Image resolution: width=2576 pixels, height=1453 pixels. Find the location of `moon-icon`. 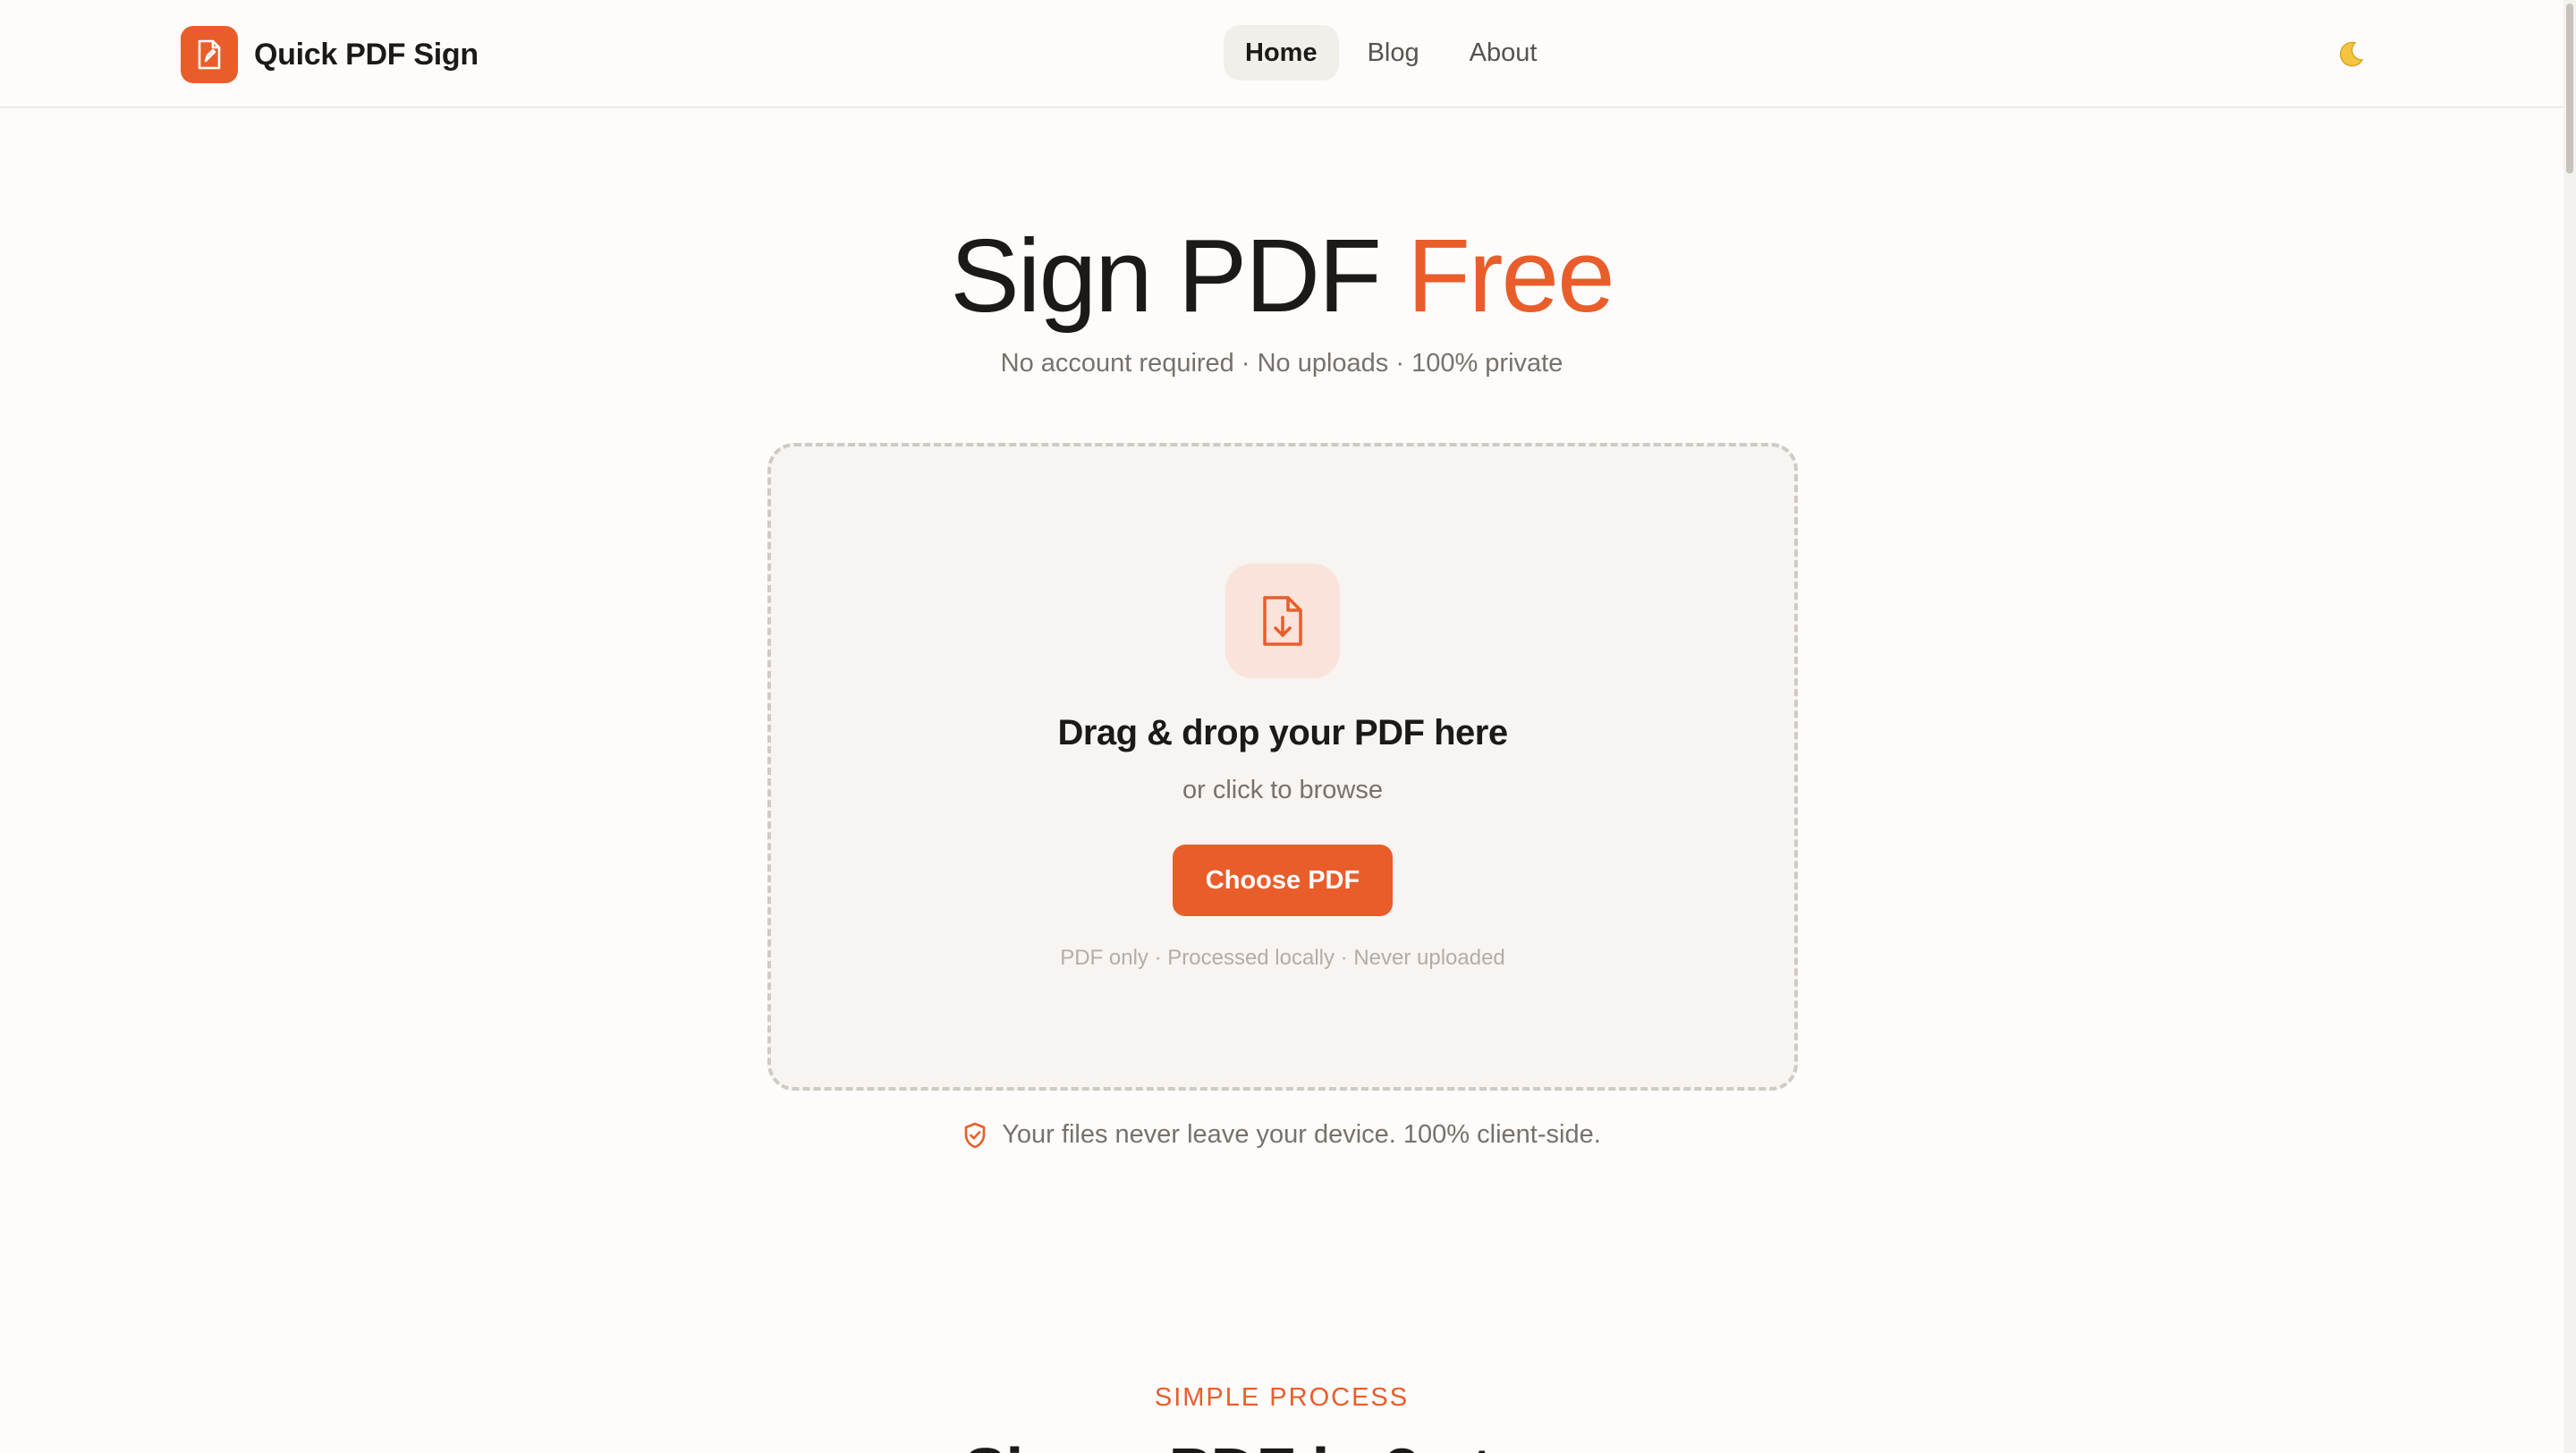

moon-icon is located at coordinates (2351, 54).